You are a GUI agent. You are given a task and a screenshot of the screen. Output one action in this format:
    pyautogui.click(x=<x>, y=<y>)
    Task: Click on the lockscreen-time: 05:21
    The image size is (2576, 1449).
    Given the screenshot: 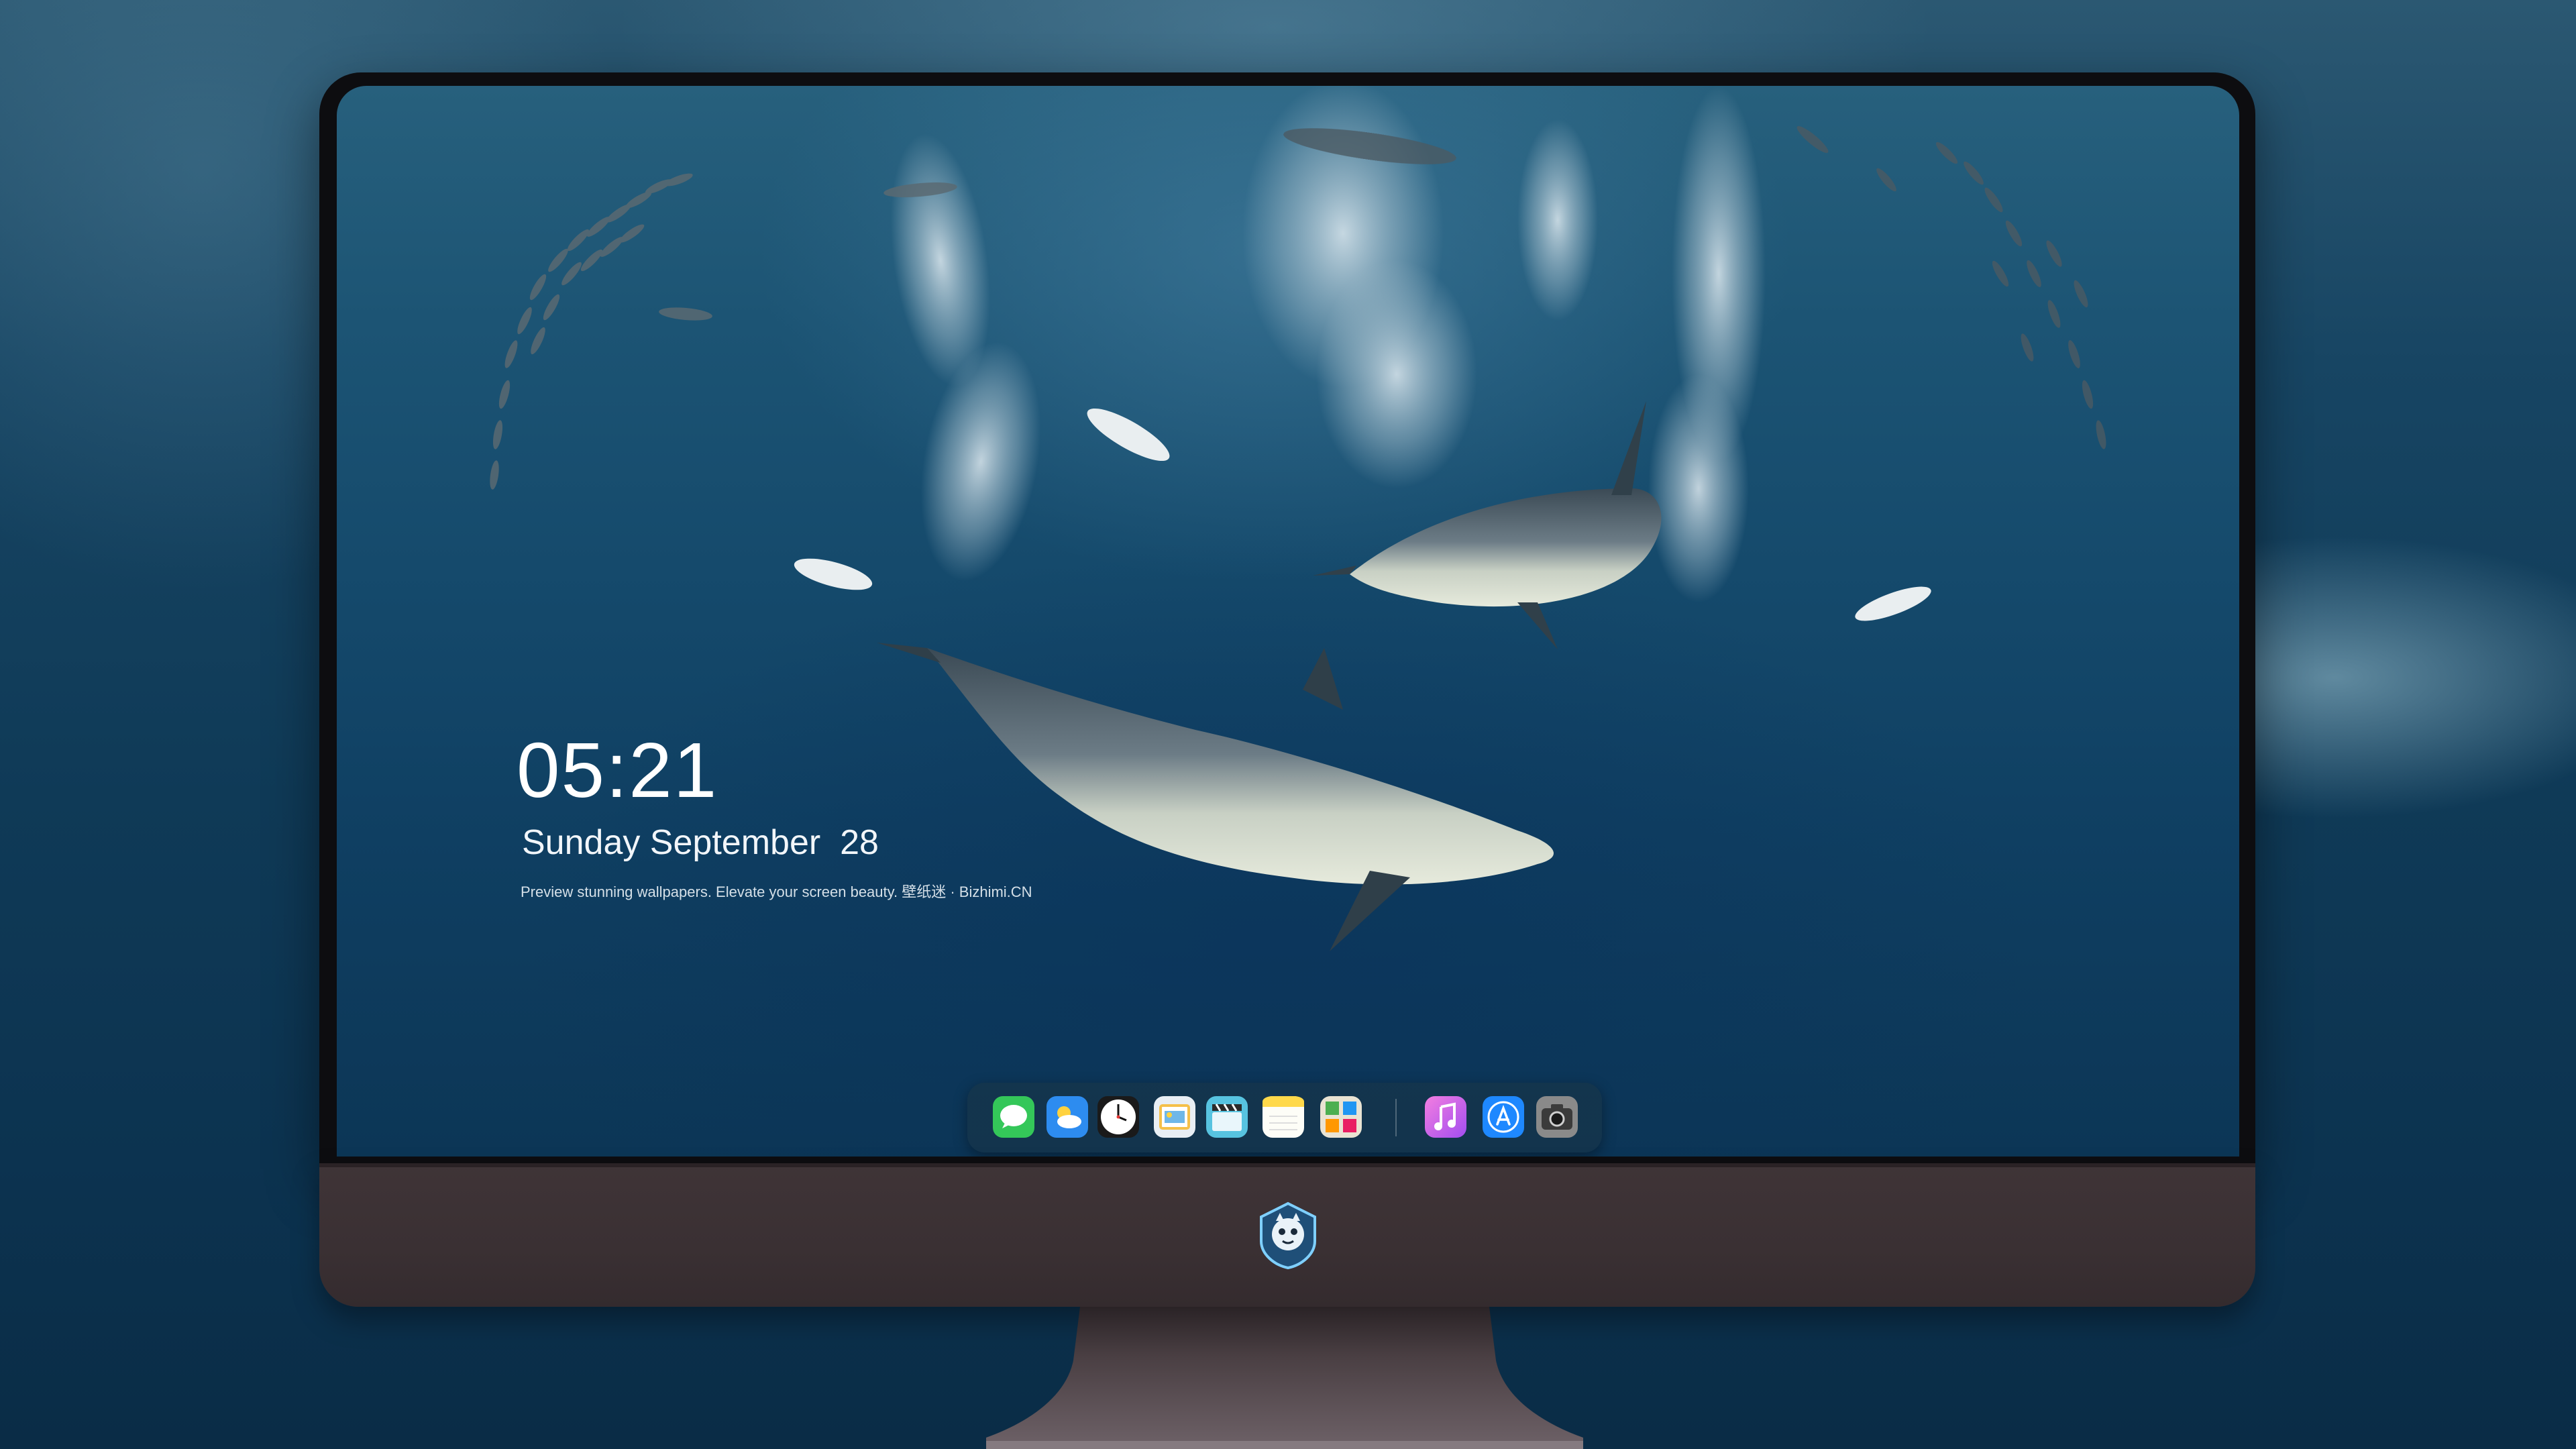 What is the action you would take?
    pyautogui.click(x=617, y=770)
    